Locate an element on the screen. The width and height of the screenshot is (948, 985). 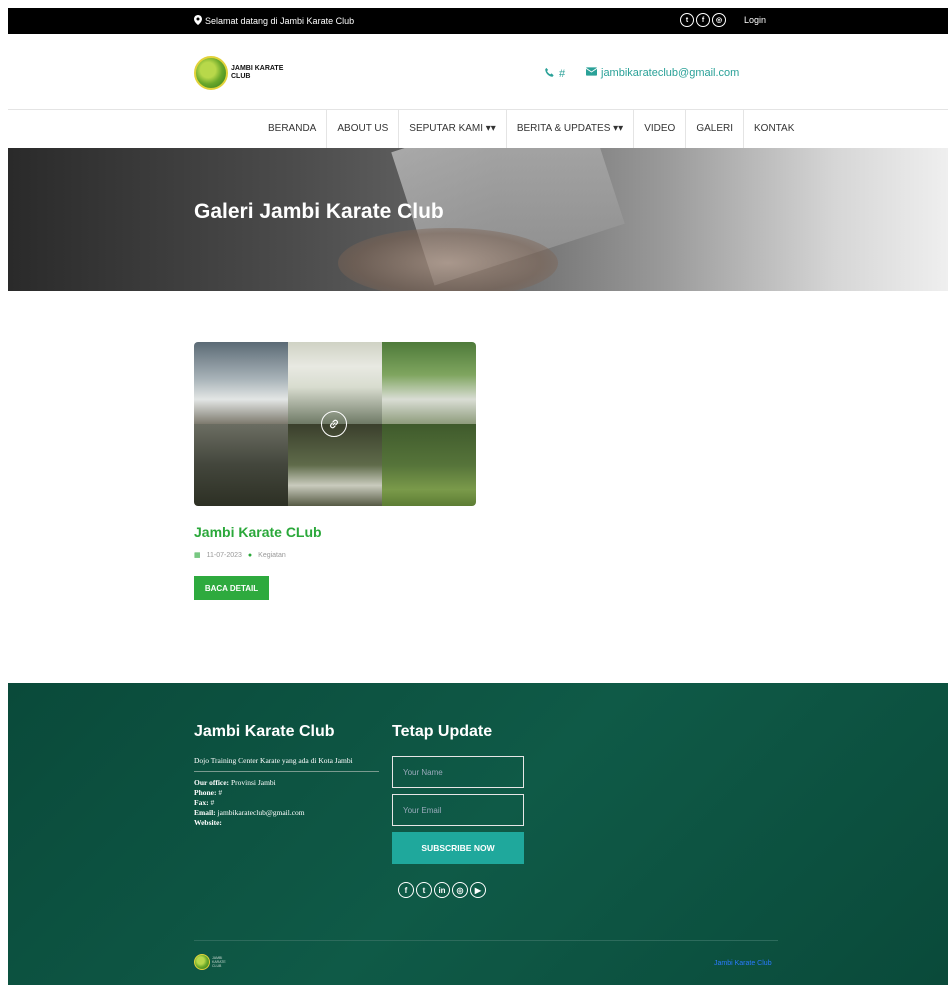
logo-text: JAMBI KARATE CLUB is located at coordinates (257, 72).